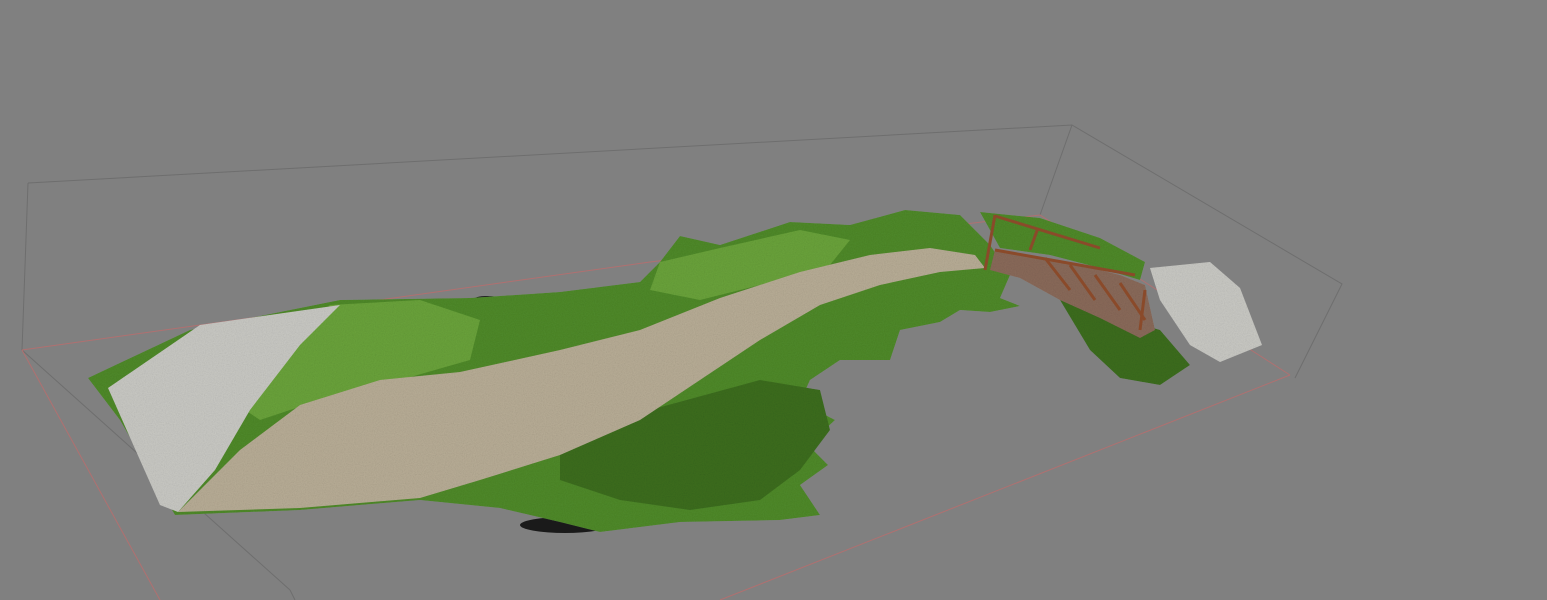  What do you see at coordinates (1056, 170) in the screenshot?
I see `bbox-back-vertical` at bounding box center [1056, 170].